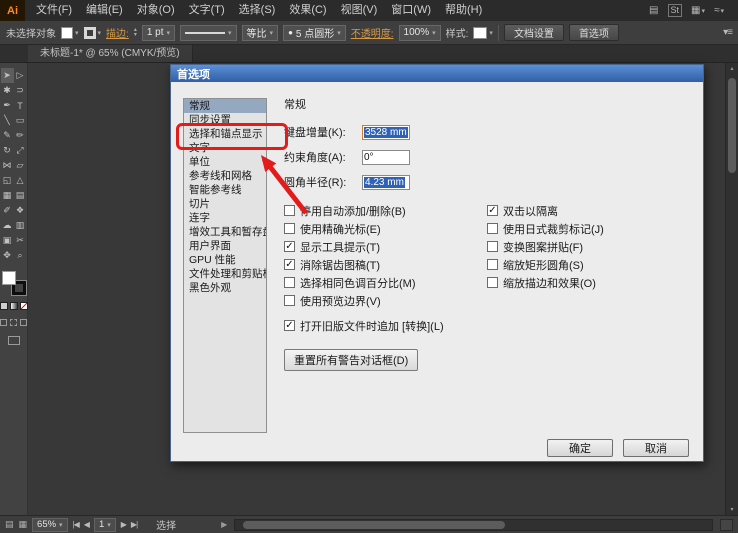 This screenshot has height=533, width=738. What do you see at coordinates (7, 90) in the screenshot?
I see `magic-wand-tool: ✱` at bounding box center [7, 90].